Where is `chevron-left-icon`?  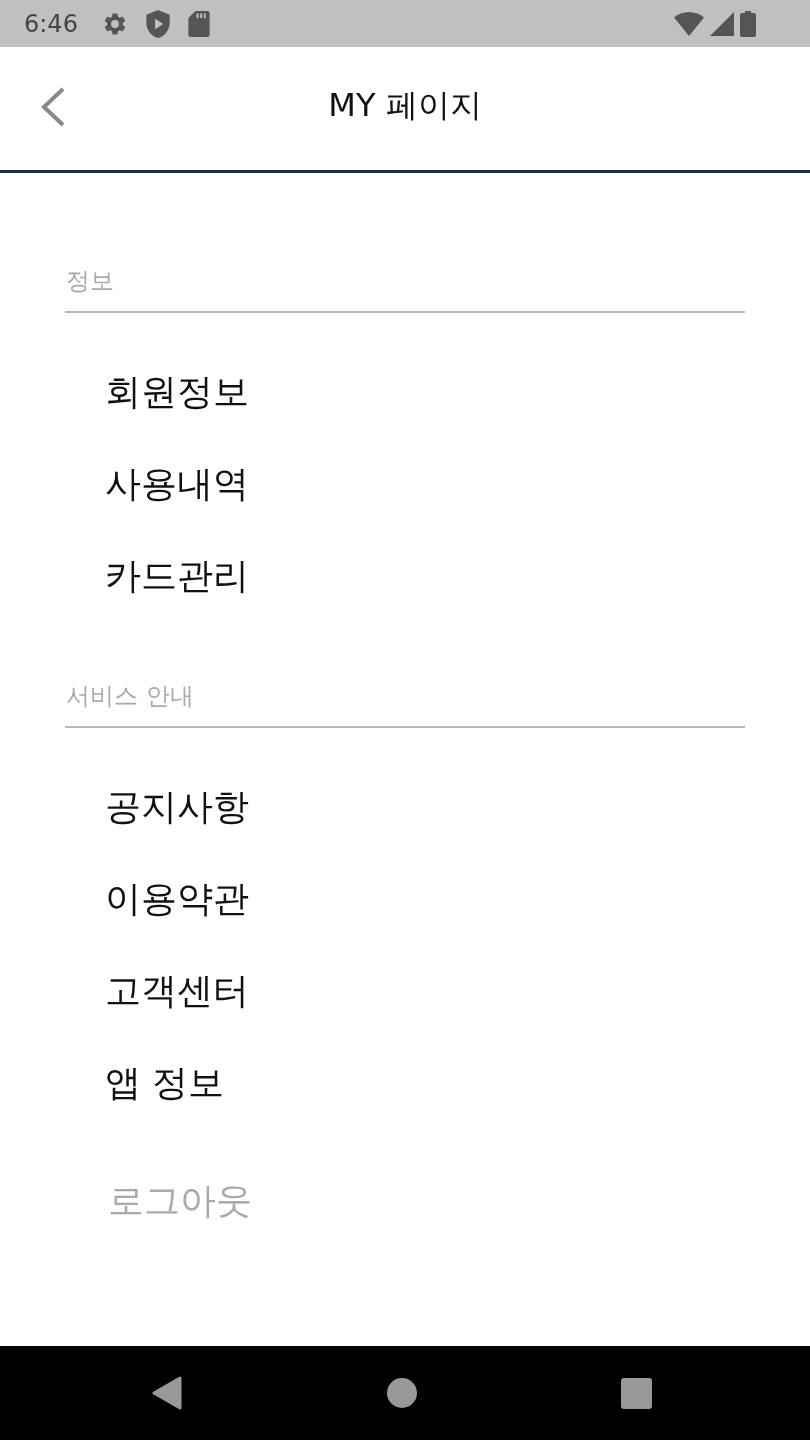
chevron-left-icon is located at coordinates (53, 107).